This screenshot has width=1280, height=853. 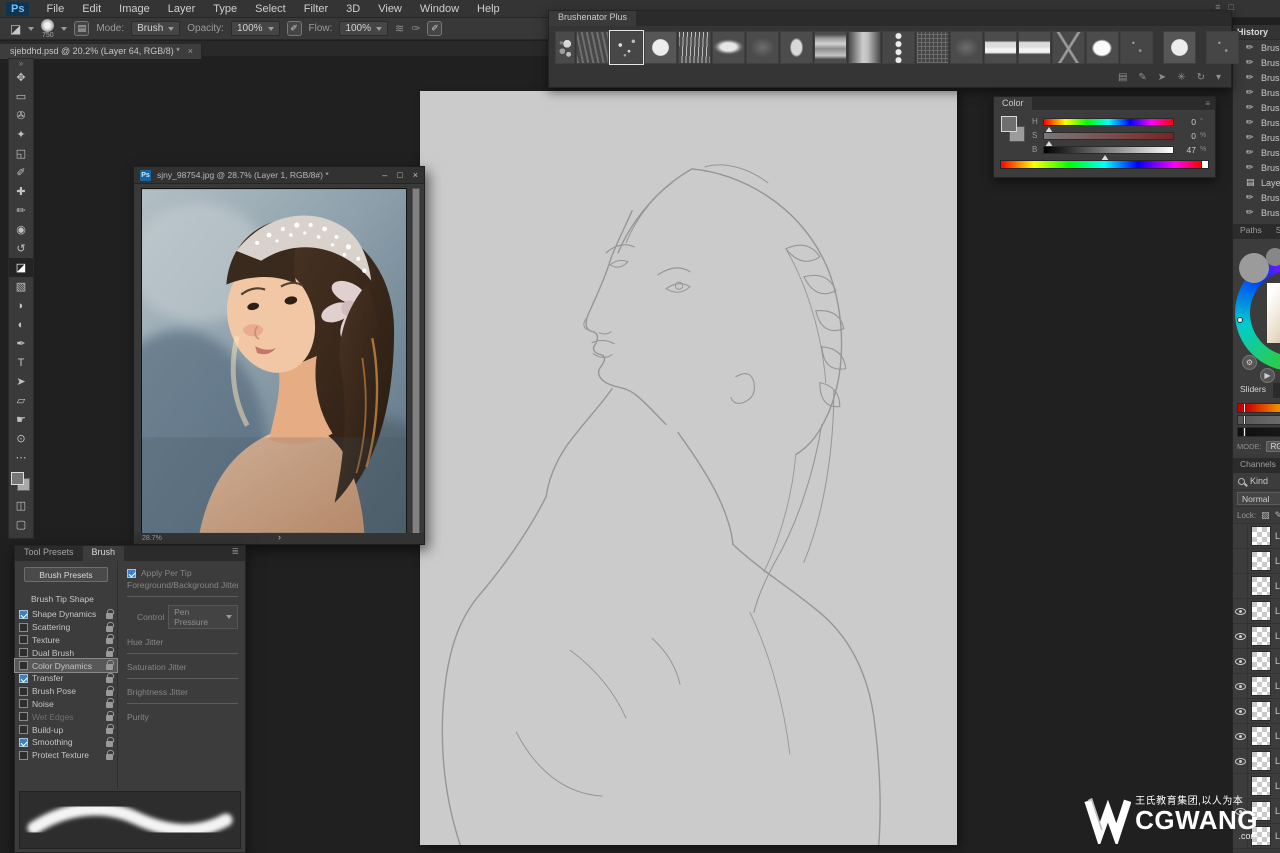 What do you see at coordinates (156, 28) in the screenshot?
I see `mode-select: Brush` at bounding box center [156, 28].